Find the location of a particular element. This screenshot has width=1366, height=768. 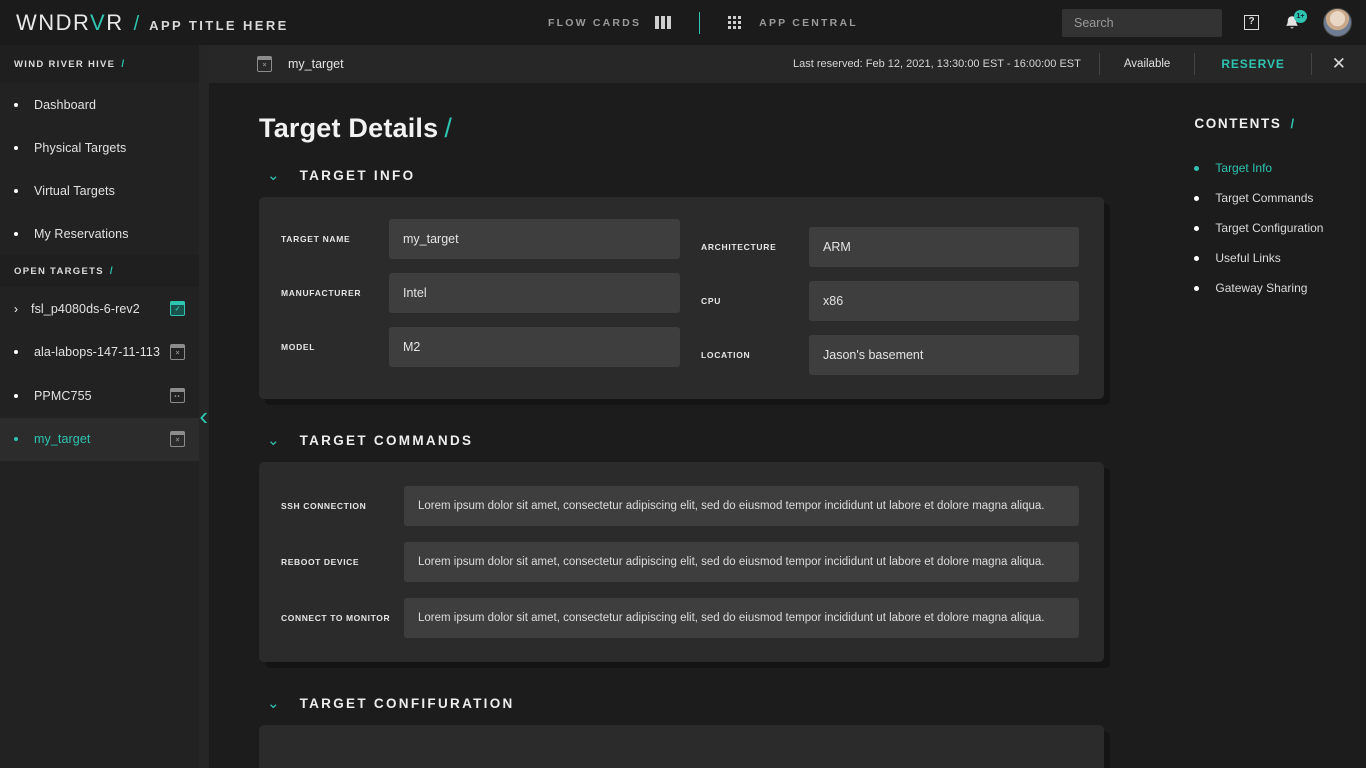

avatar is located at coordinates (1337, 22).